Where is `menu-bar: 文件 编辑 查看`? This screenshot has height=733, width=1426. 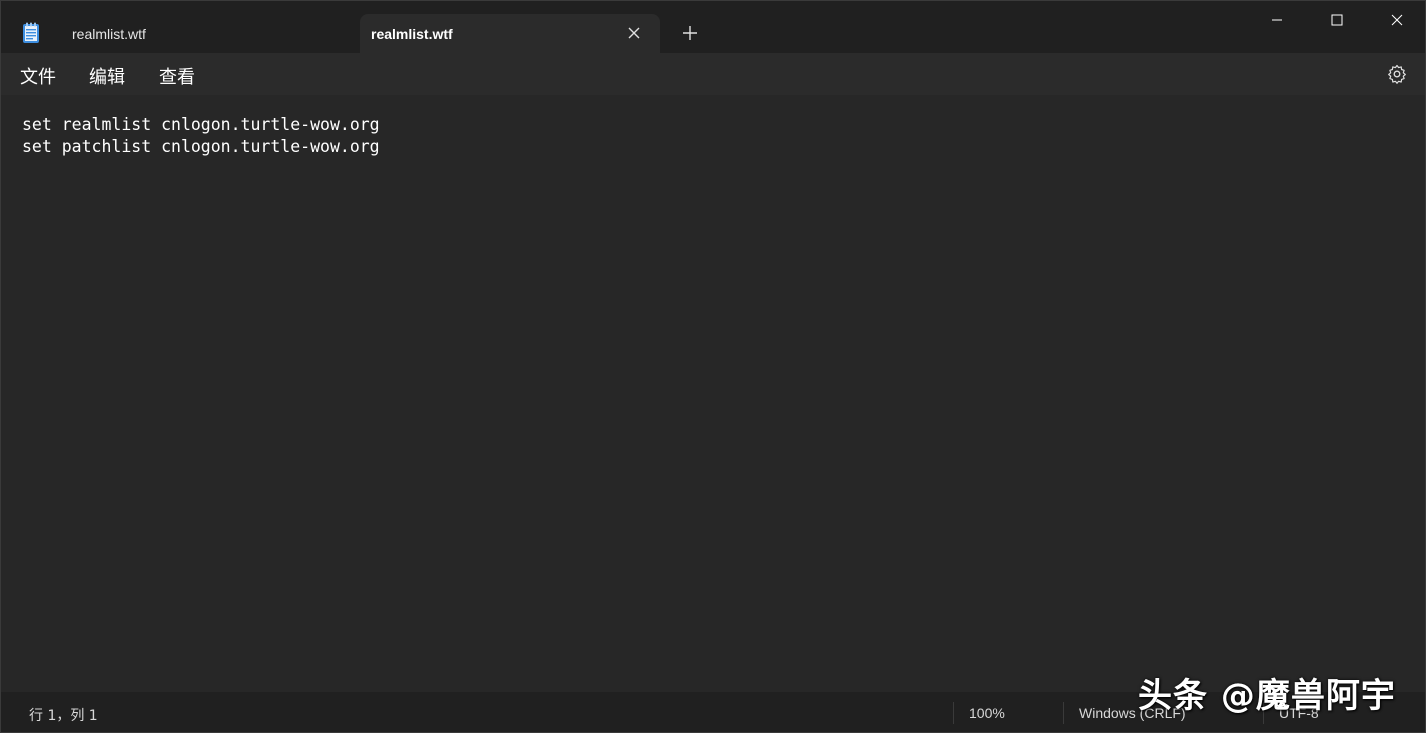 menu-bar: 文件 编辑 查看 is located at coordinates (713, 74).